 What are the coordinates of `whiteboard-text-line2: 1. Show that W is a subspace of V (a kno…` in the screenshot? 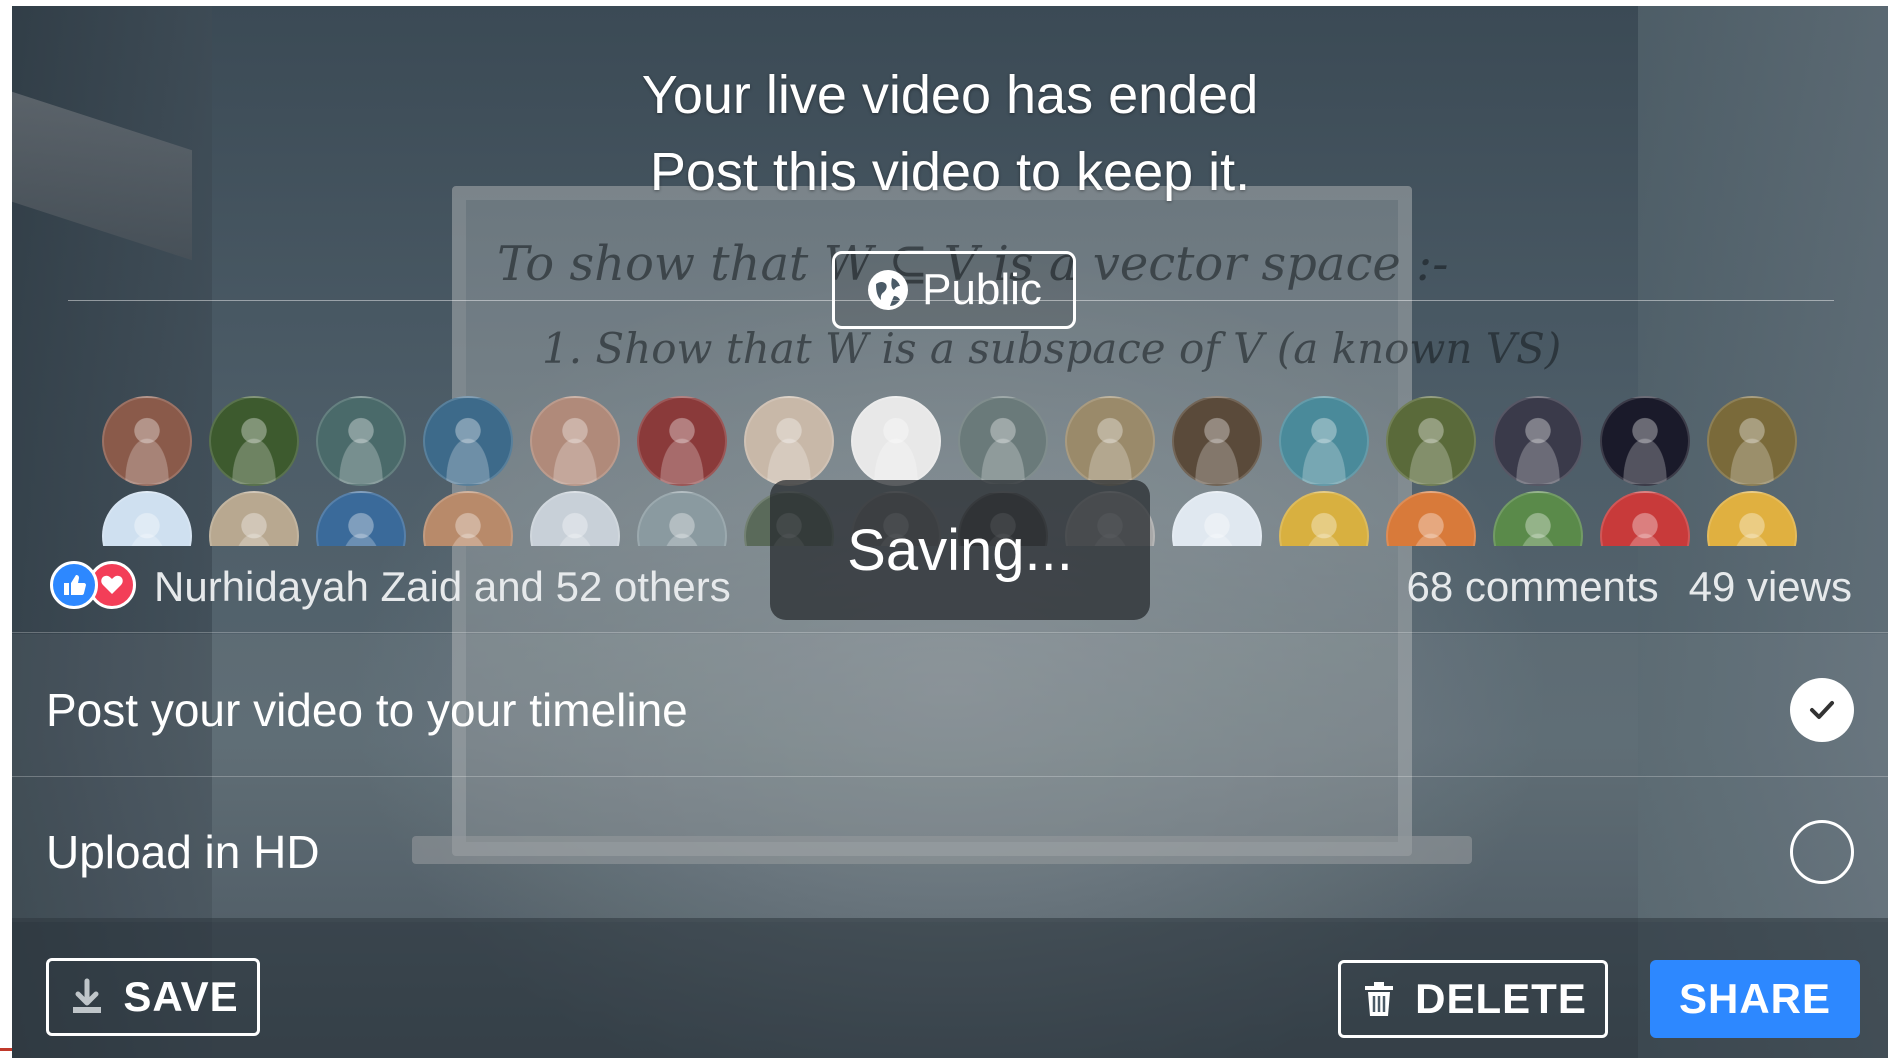 It's located at (1052, 348).